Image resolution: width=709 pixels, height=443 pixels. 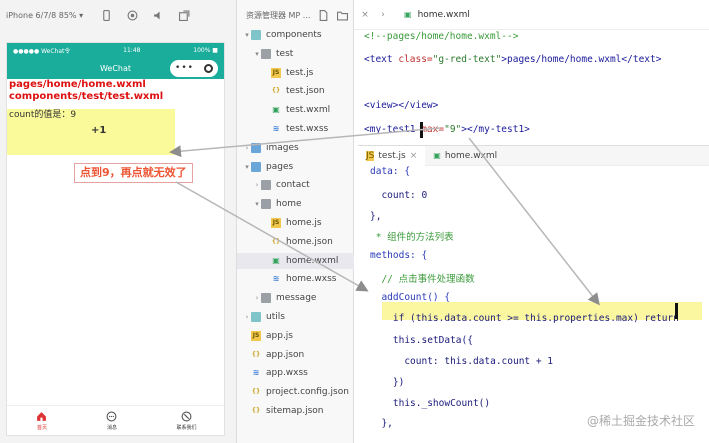 What do you see at coordinates (275, 317) in the screenshot?
I see `tree-item-label: utils` at bounding box center [275, 317].